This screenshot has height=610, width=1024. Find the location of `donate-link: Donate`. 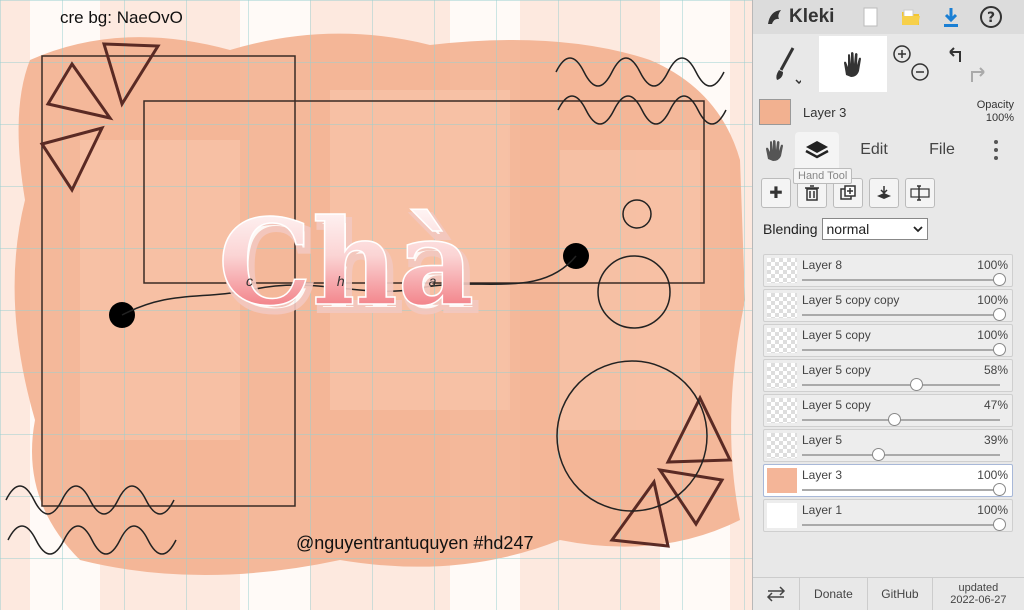

donate-link: Donate is located at coordinates (834, 594).